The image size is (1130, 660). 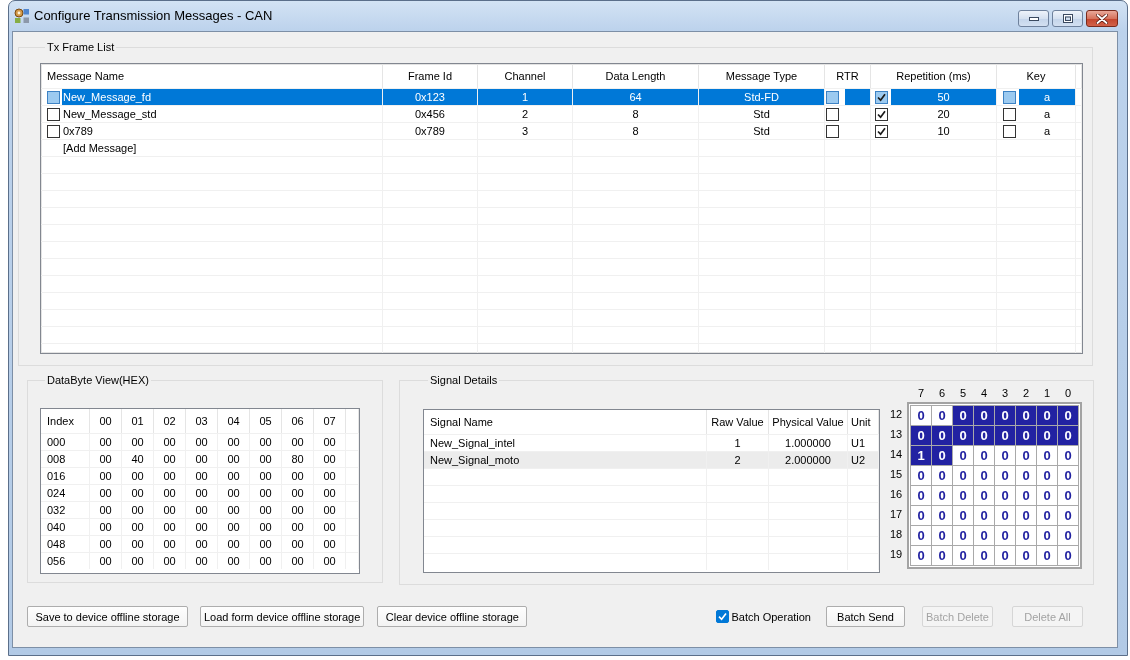 What do you see at coordinates (1047, 131) in the screenshot?
I see `table-cell-text: a` at bounding box center [1047, 131].